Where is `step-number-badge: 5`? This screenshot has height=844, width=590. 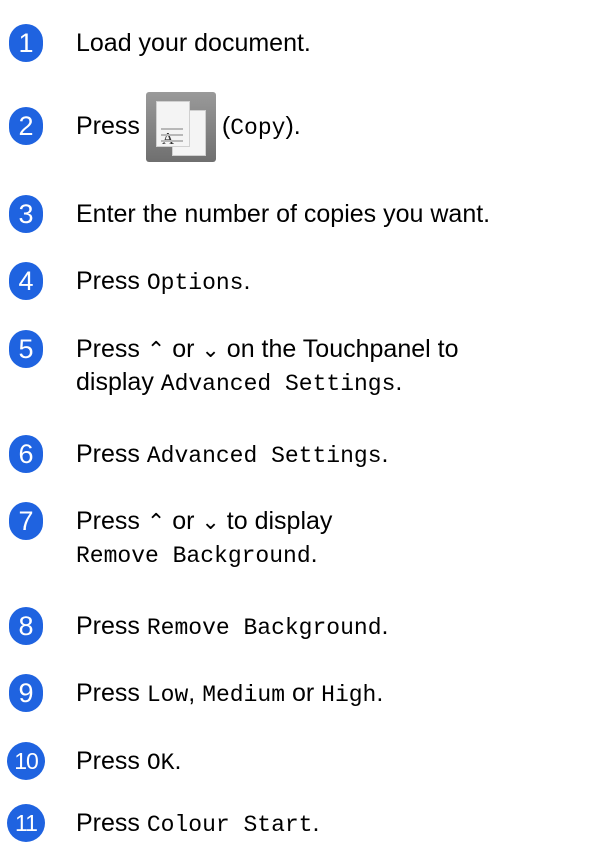 step-number-badge: 5 is located at coordinates (26, 349).